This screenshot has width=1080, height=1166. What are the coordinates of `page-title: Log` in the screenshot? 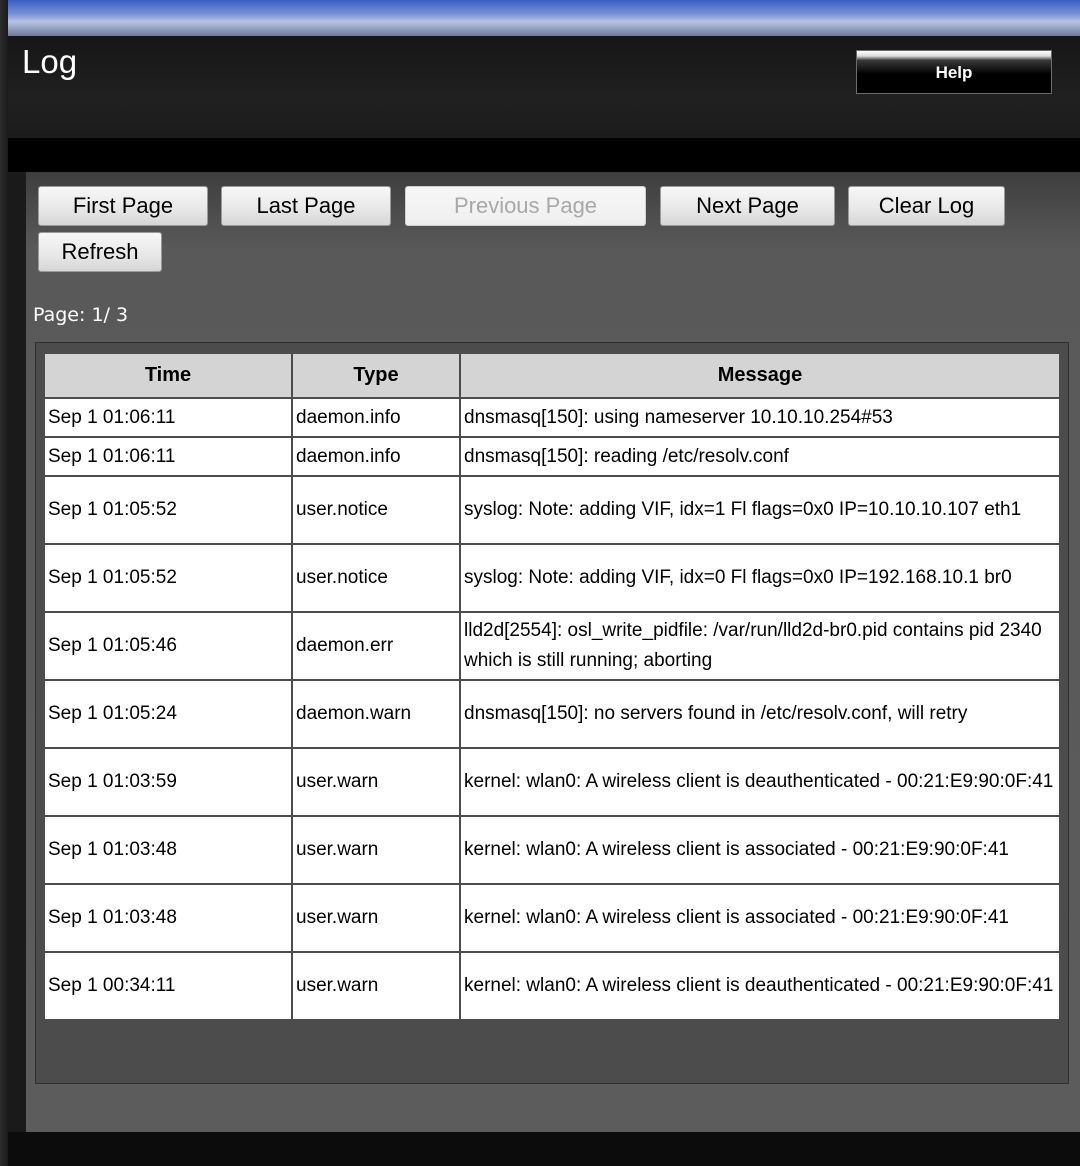 It's located at (50, 61).